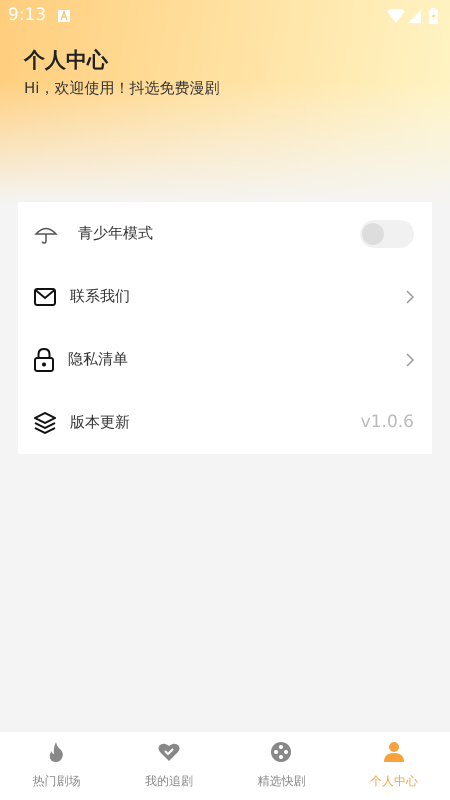 The image size is (450, 800). Describe the element at coordinates (281, 766) in the screenshot. I see `nav-tab: 精选快剧` at that location.